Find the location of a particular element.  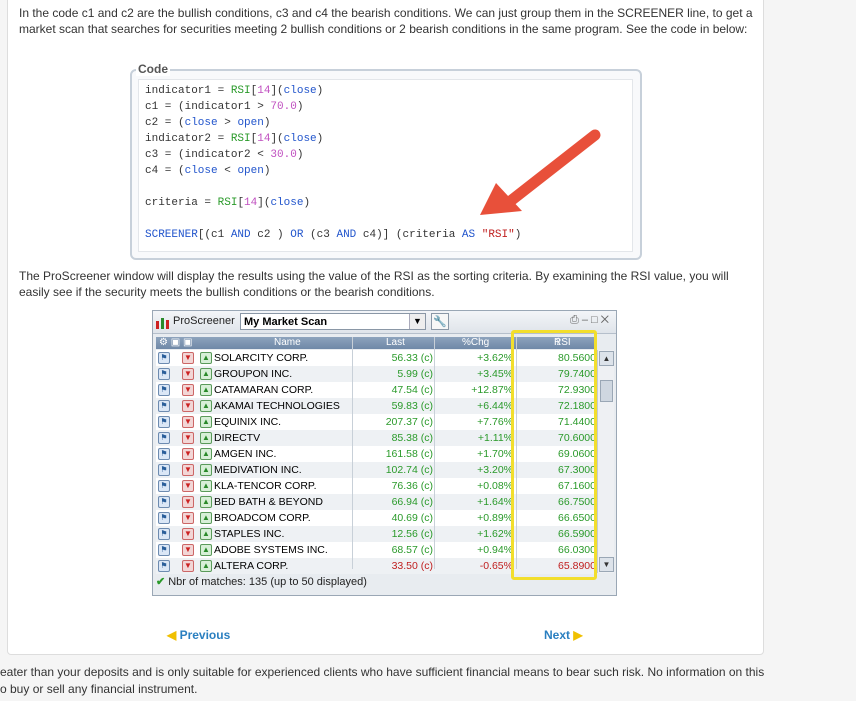

security-name: DIRECTV is located at coordinates (237, 438).